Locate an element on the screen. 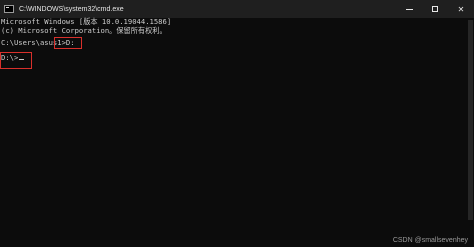 The width and height of the screenshot is (474, 247). prompt-highlight-box is located at coordinates (16, 60).